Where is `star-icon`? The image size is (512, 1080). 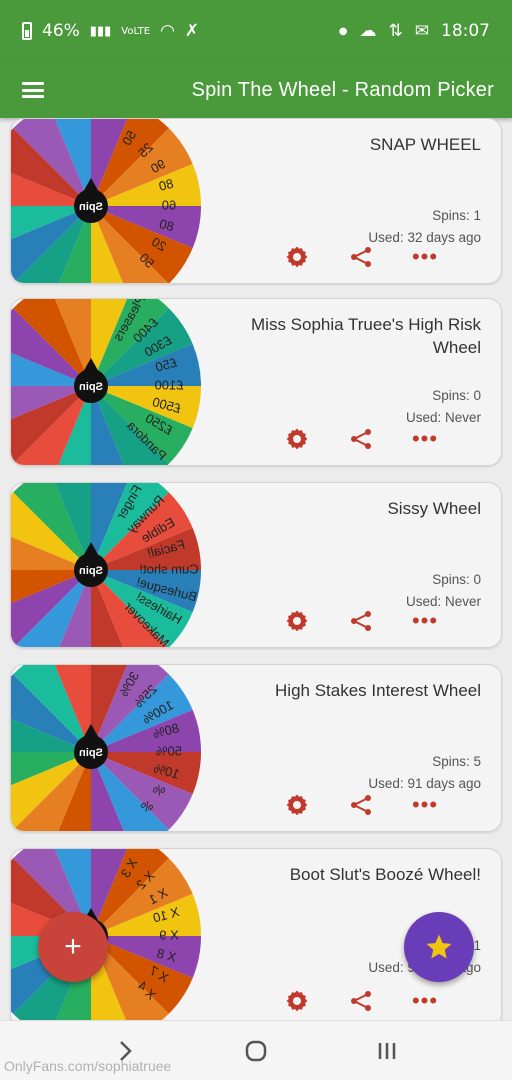 star-icon is located at coordinates (439, 946).